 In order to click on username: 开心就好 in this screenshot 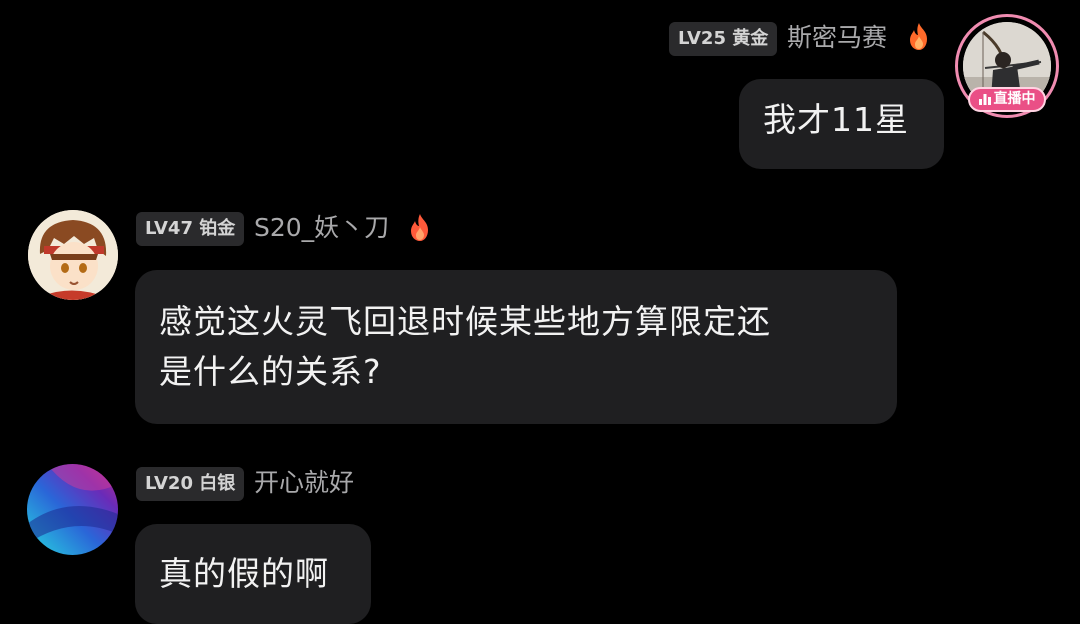, I will do `click(304, 483)`.